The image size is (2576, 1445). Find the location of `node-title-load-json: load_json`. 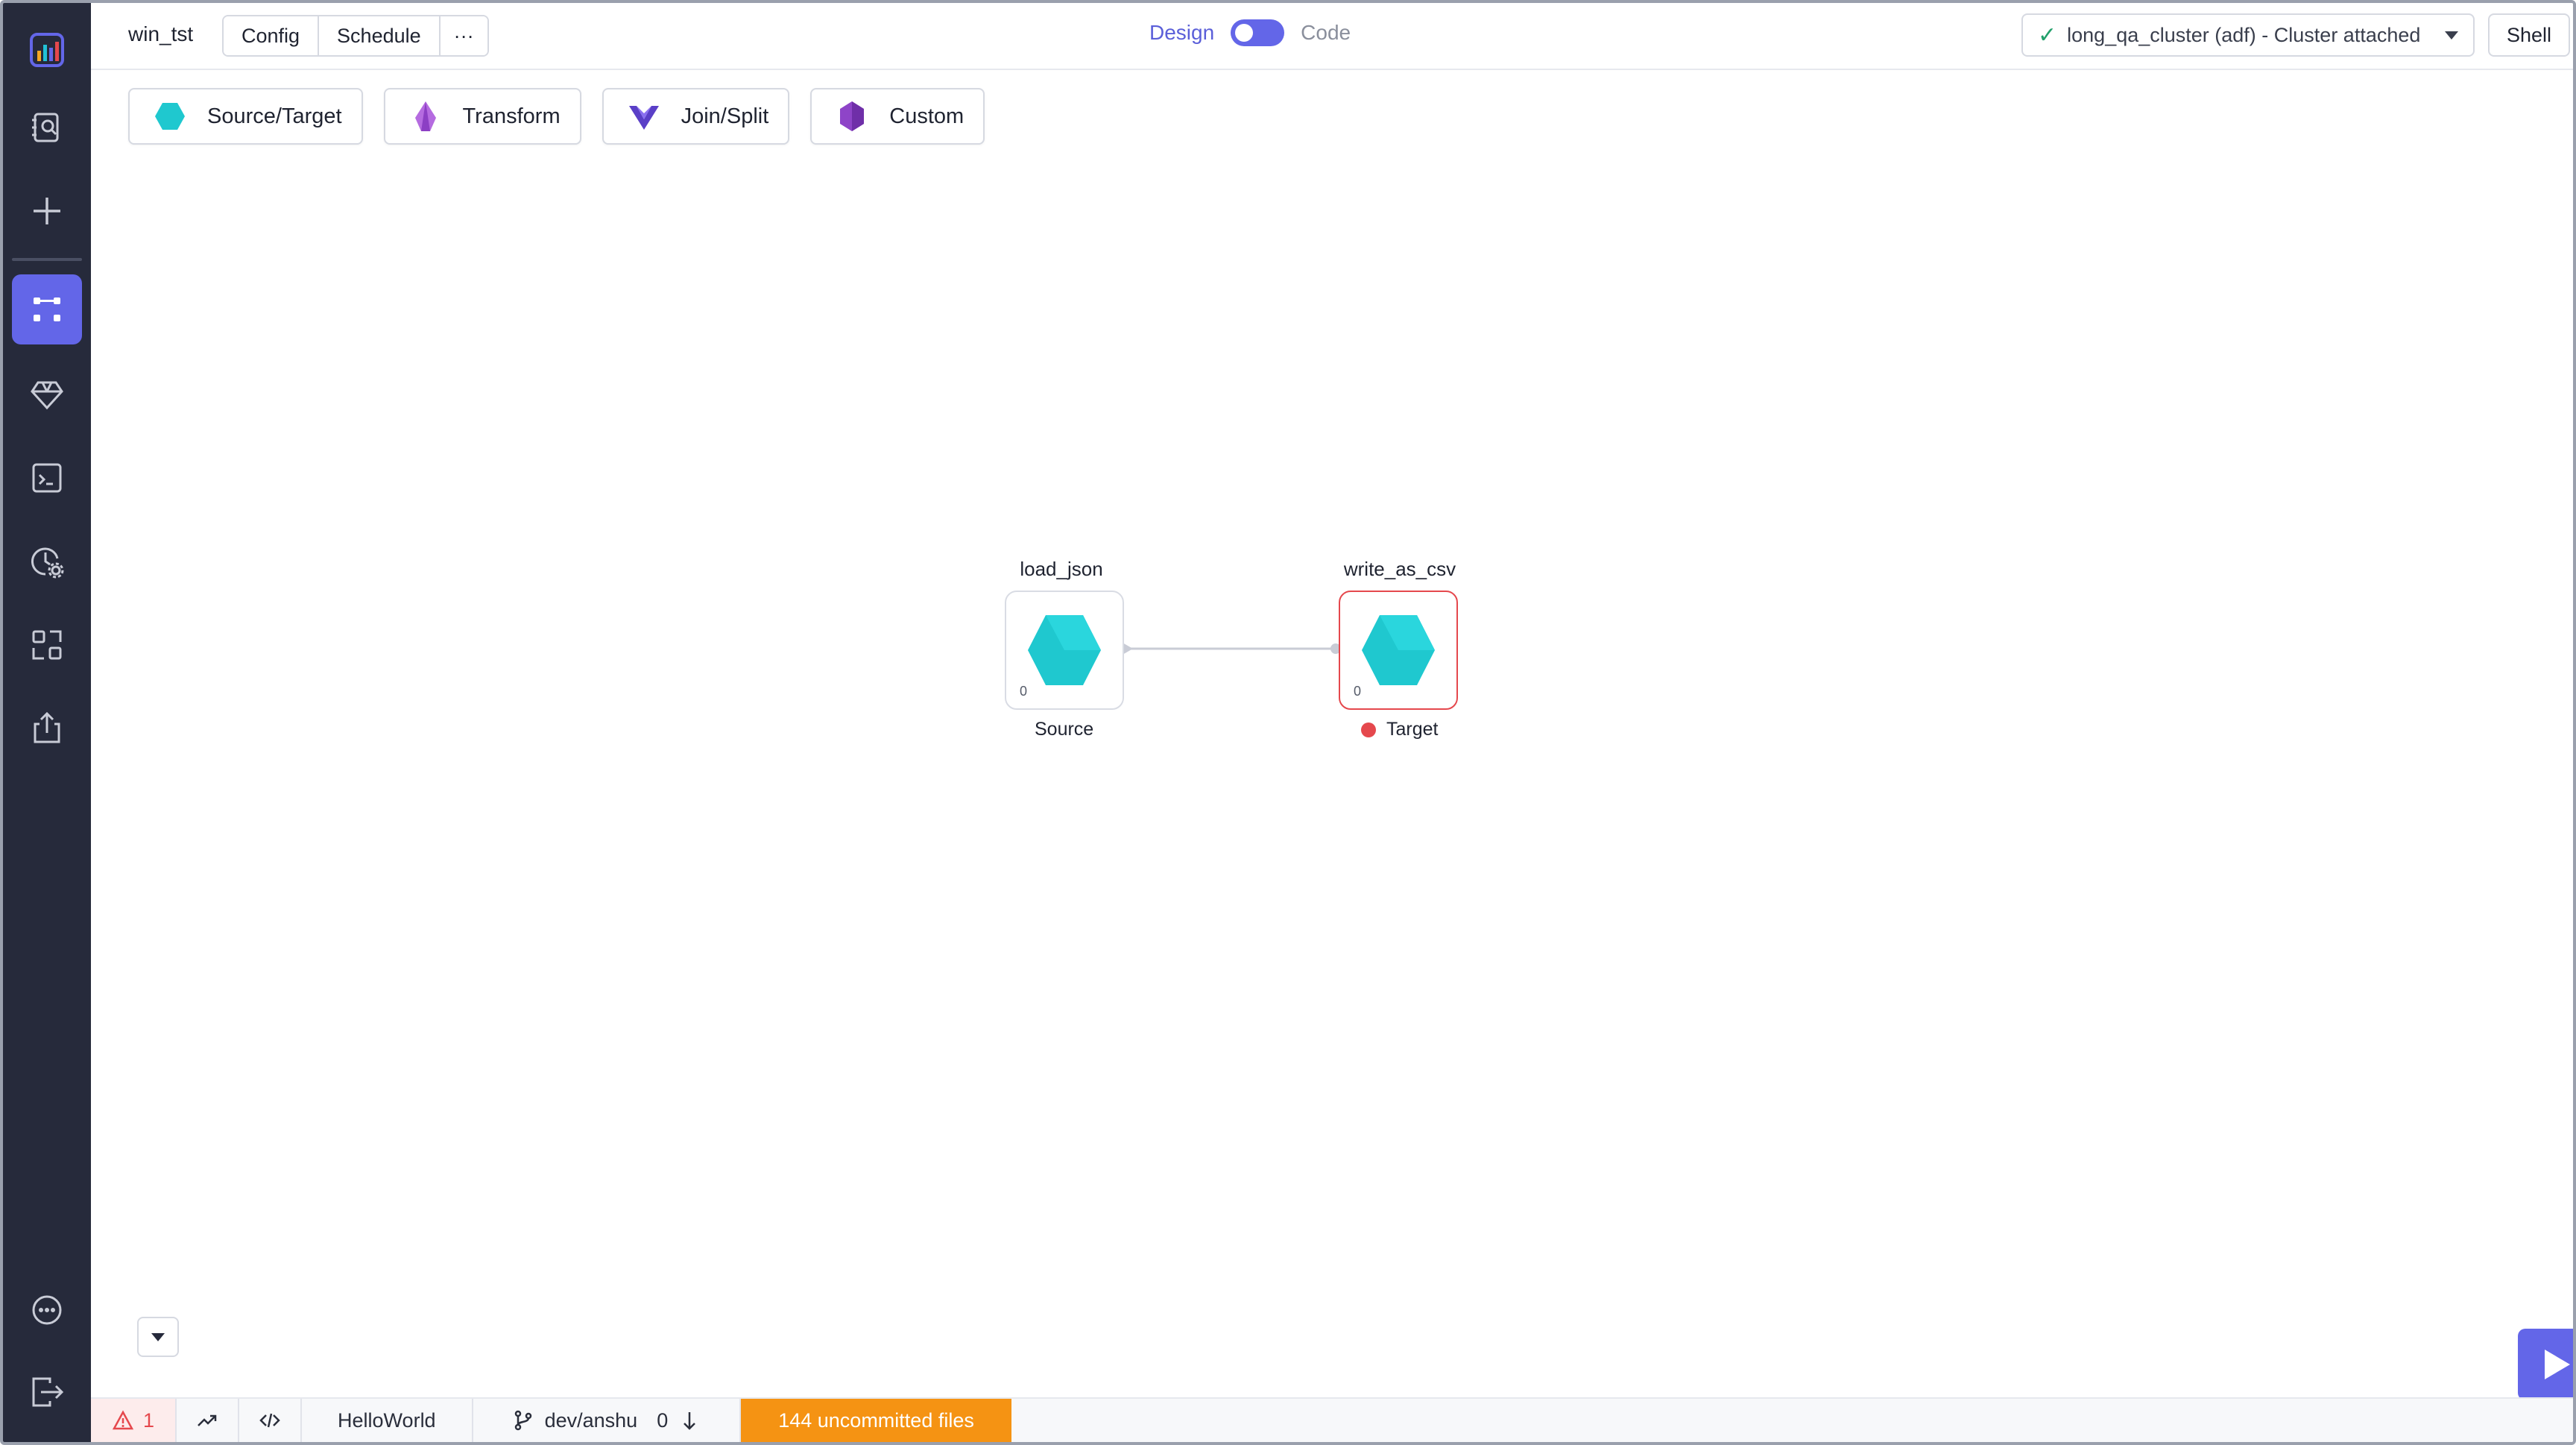

node-title-load-json: load_json is located at coordinates (1061, 569).